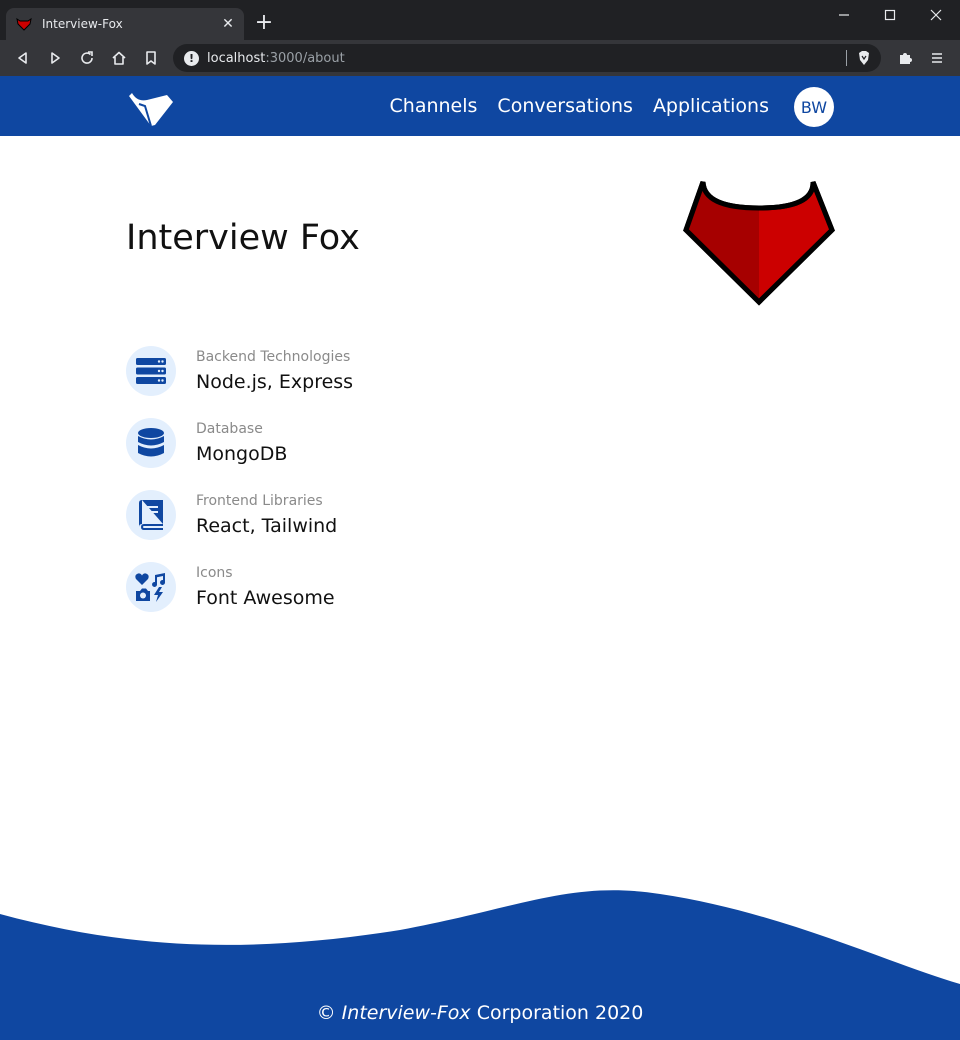  I want to click on browser-tab-strip: Interview-Fox ✕ +, so click(480, 20).